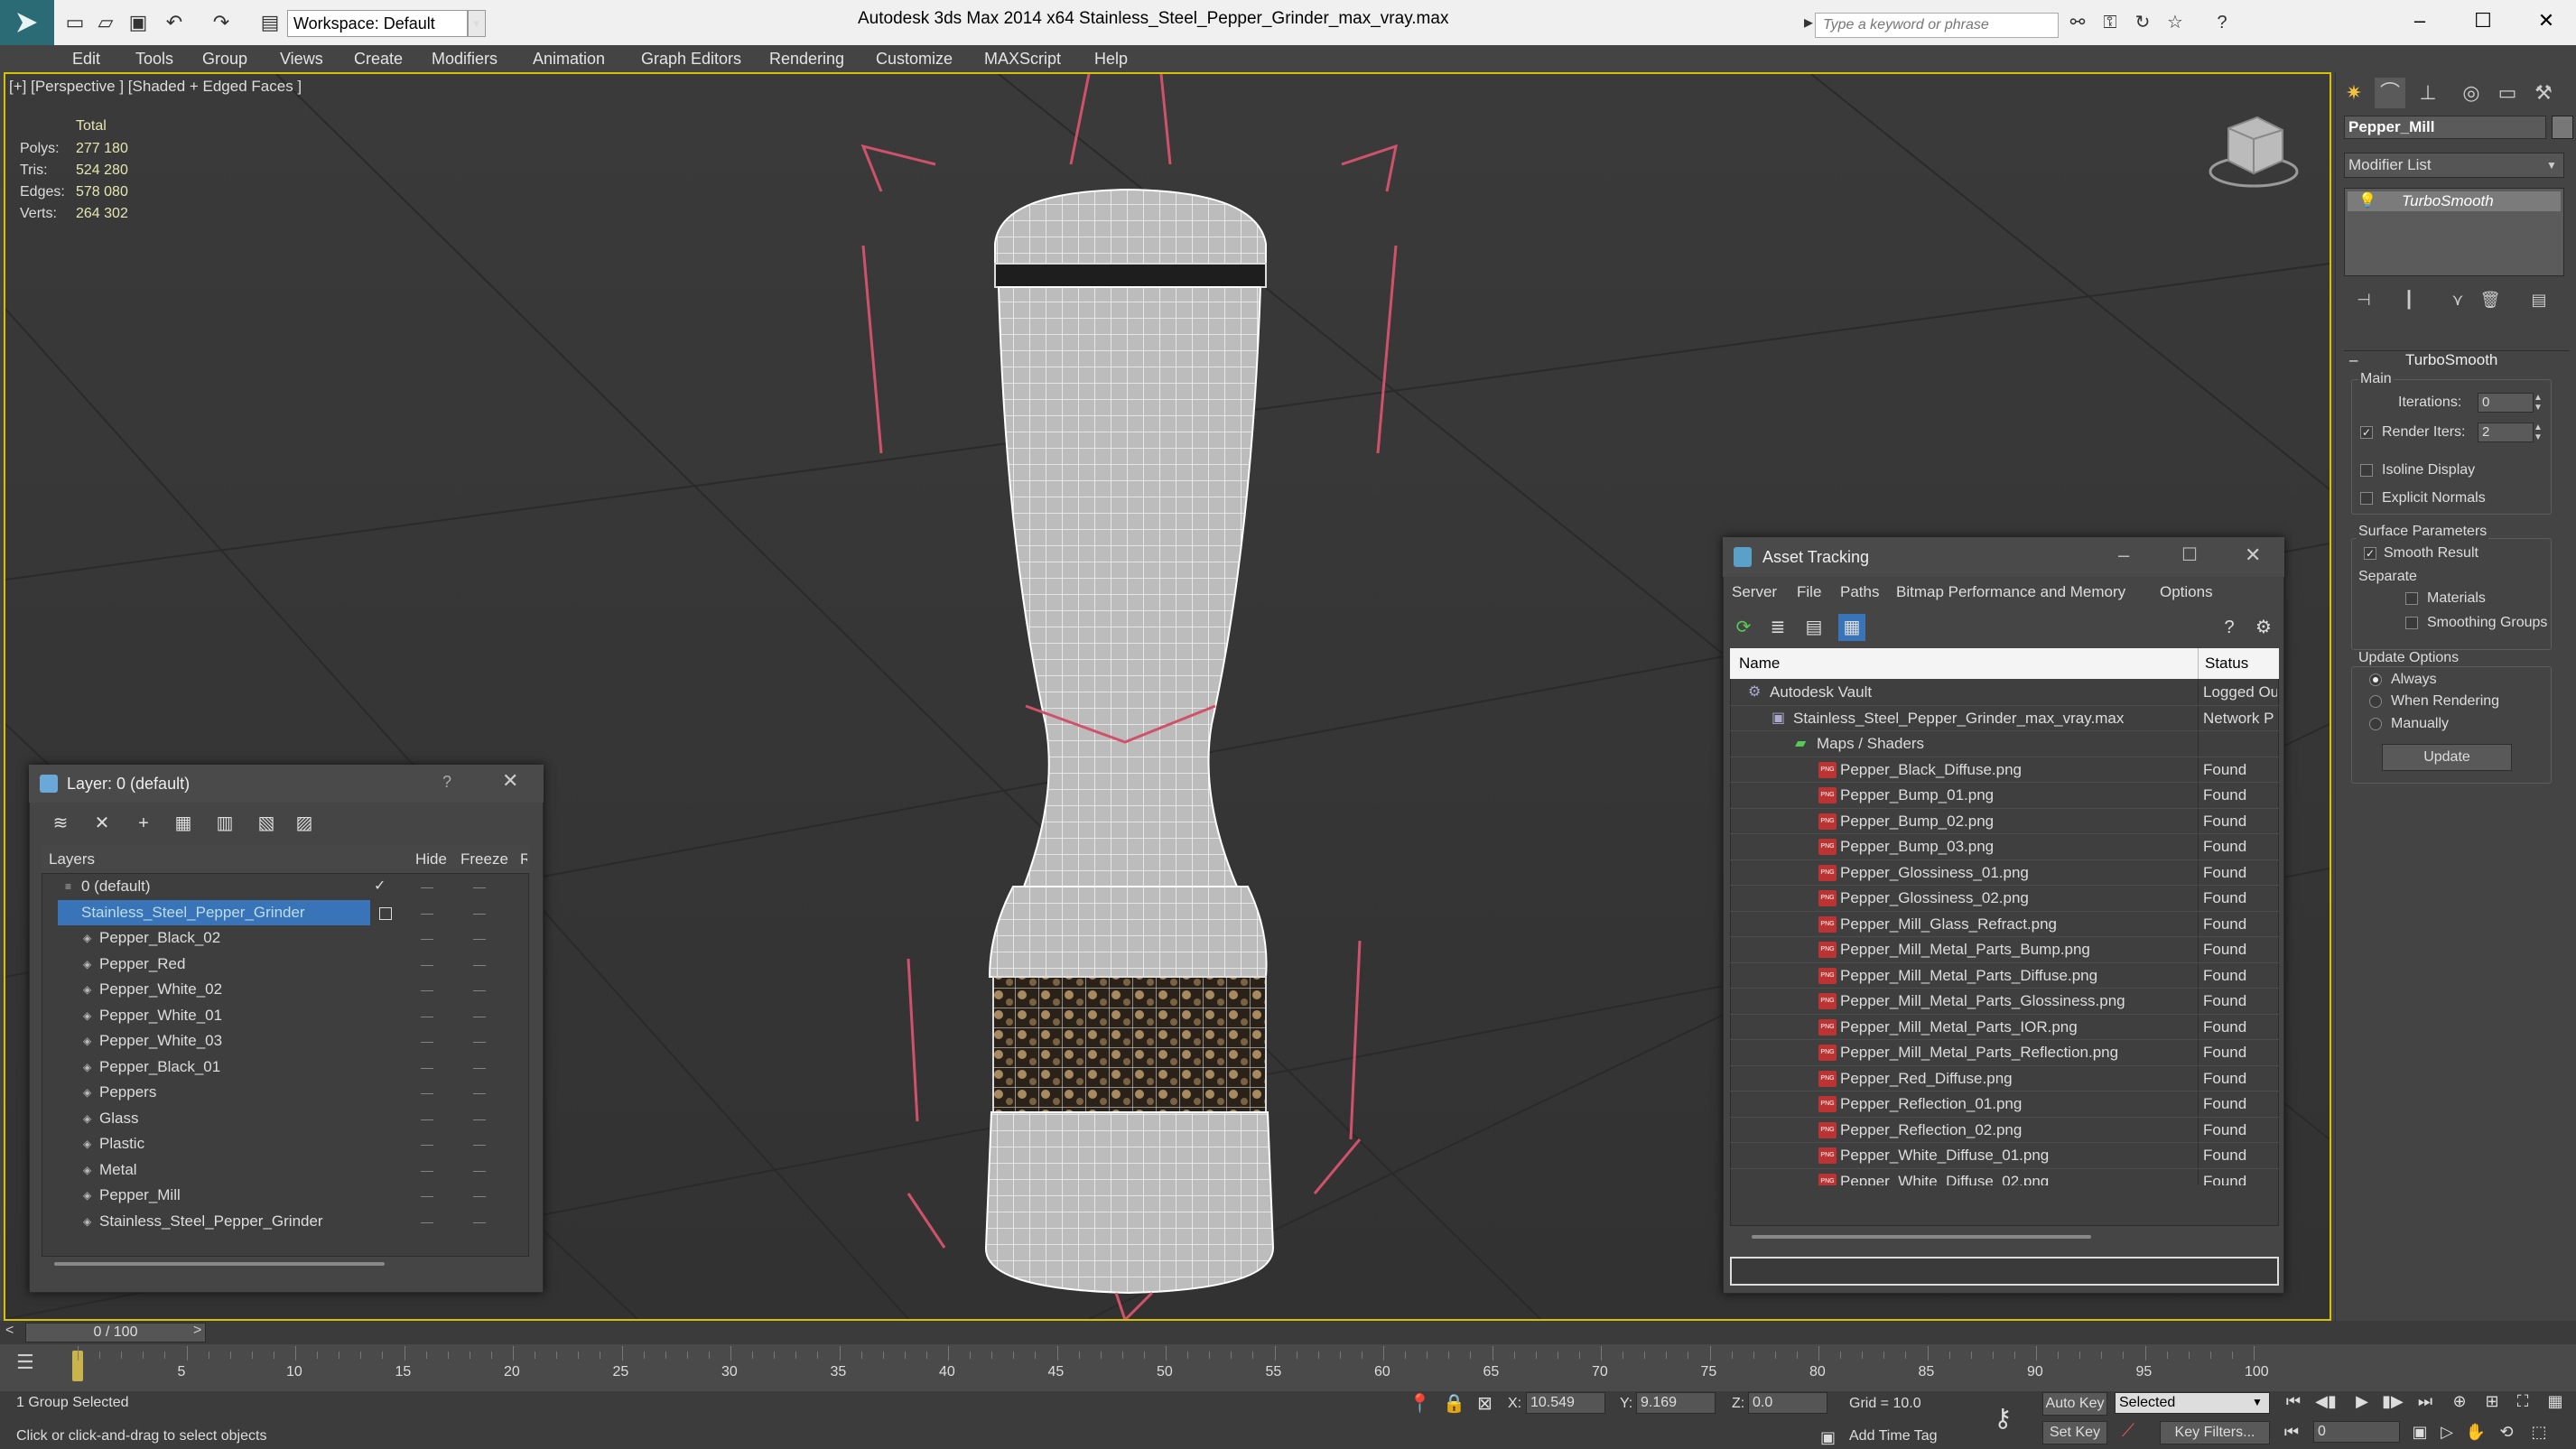  Describe the element at coordinates (2457, 299) in the screenshot. I see `make-unique-icon: ⋎` at that location.